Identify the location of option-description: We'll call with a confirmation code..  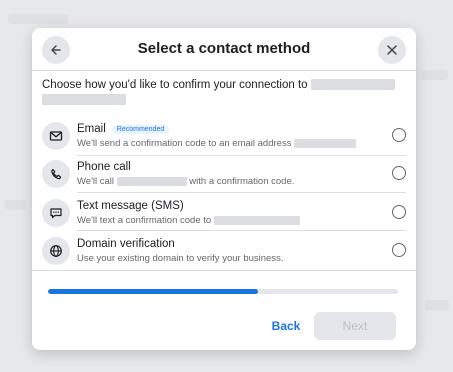
(186, 181).